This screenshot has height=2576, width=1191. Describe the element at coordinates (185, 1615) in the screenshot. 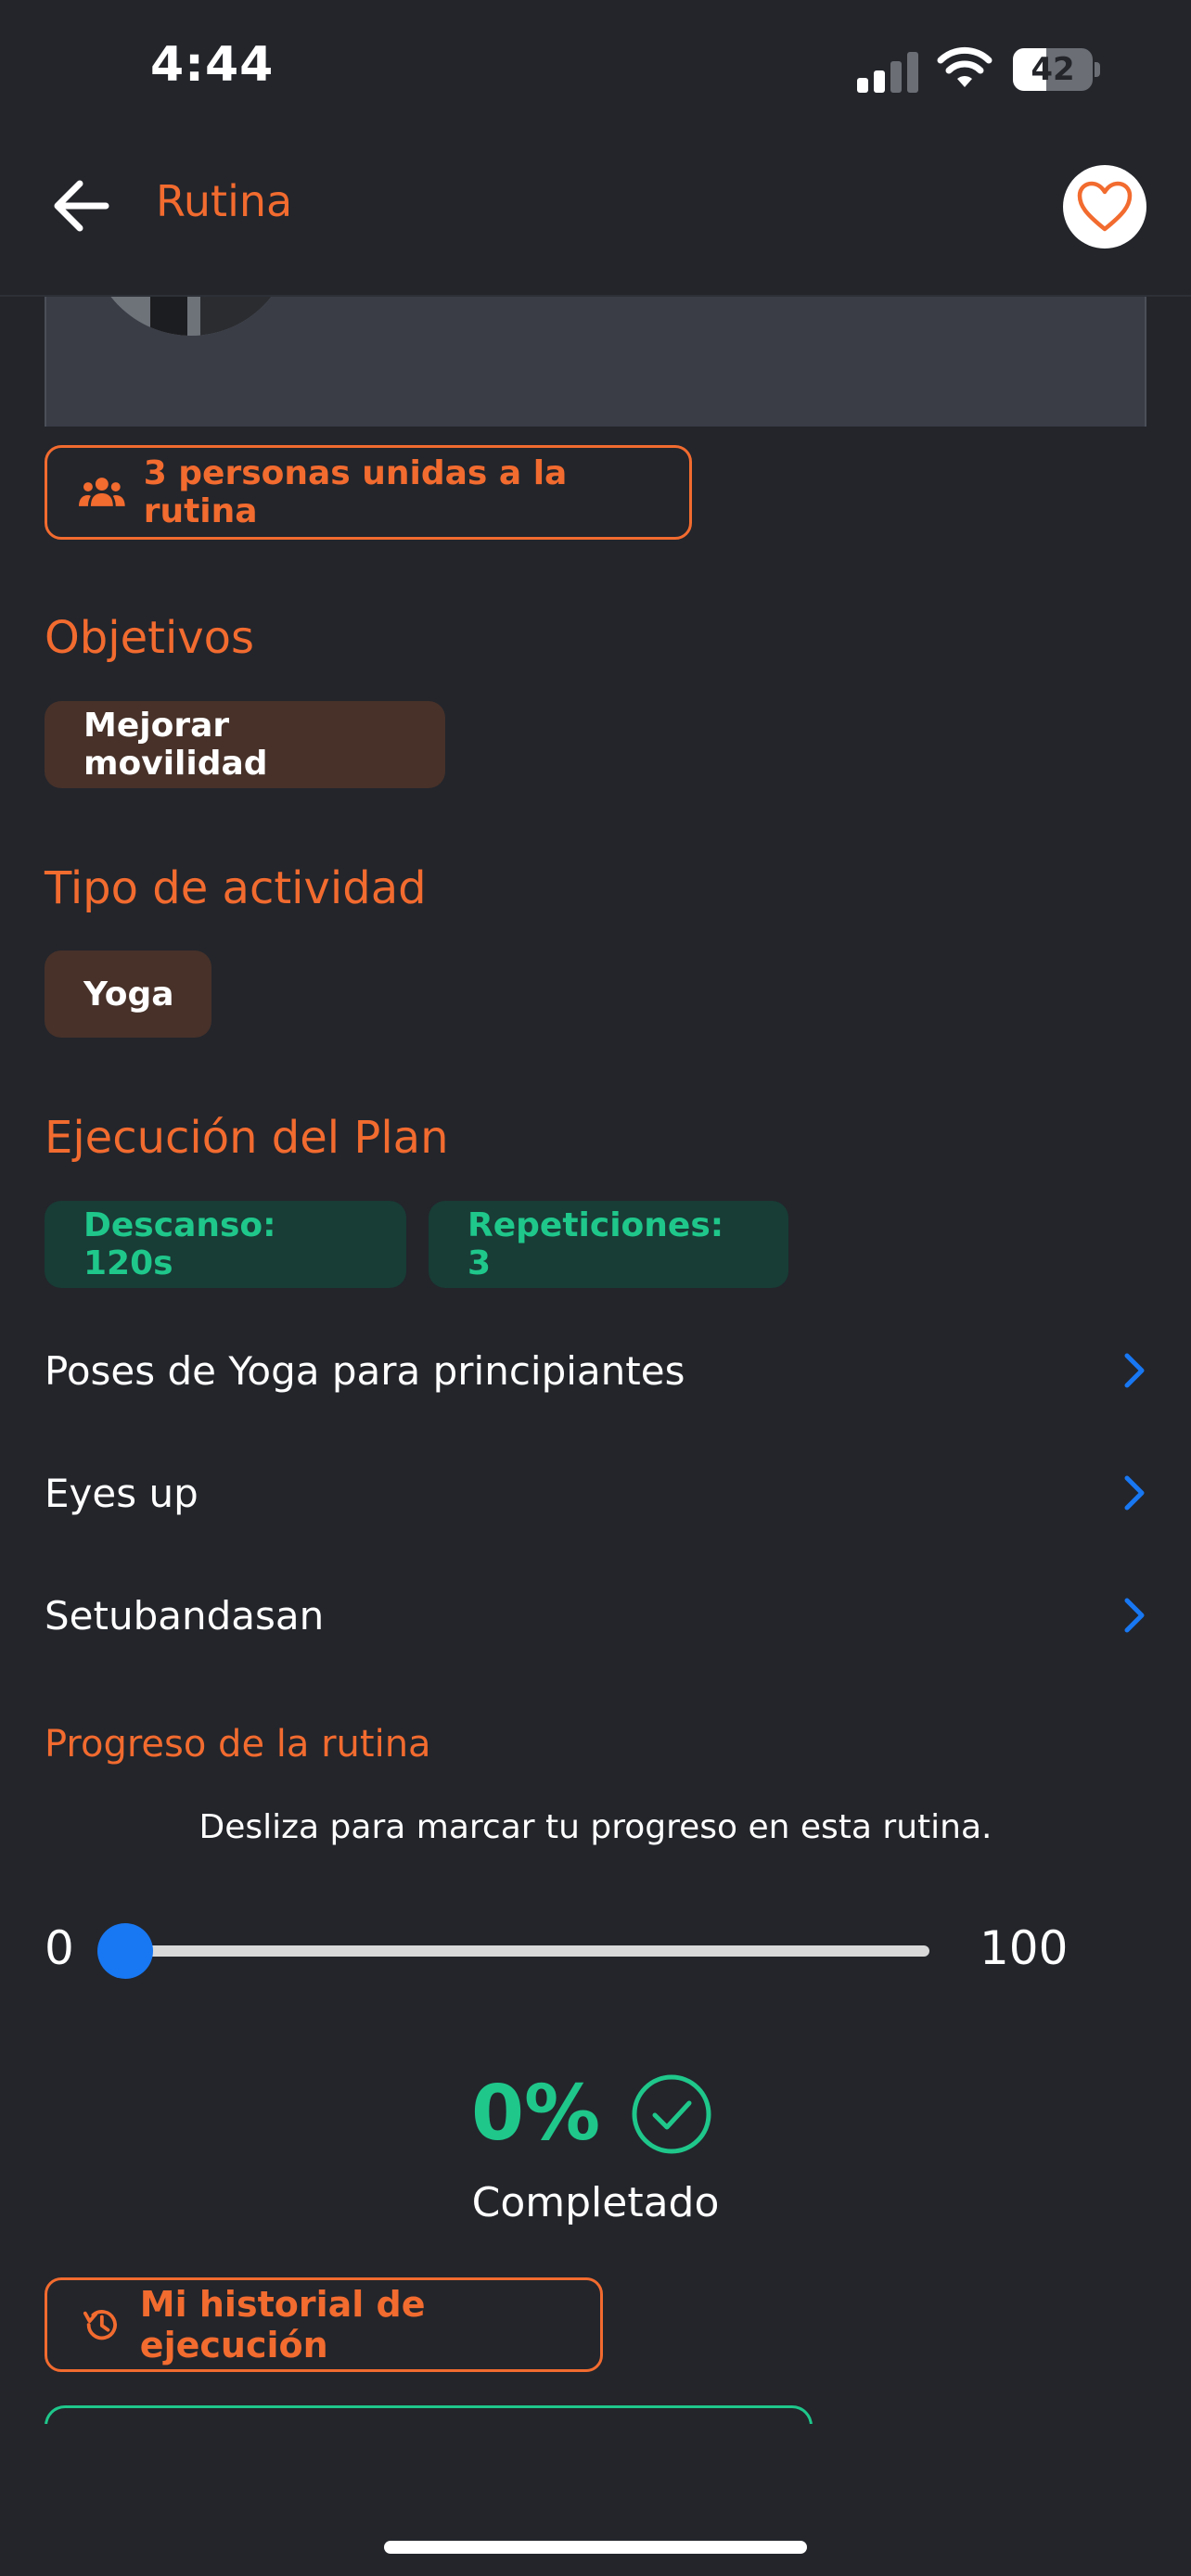

I see `exercise-label: Setubandasan` at that location.